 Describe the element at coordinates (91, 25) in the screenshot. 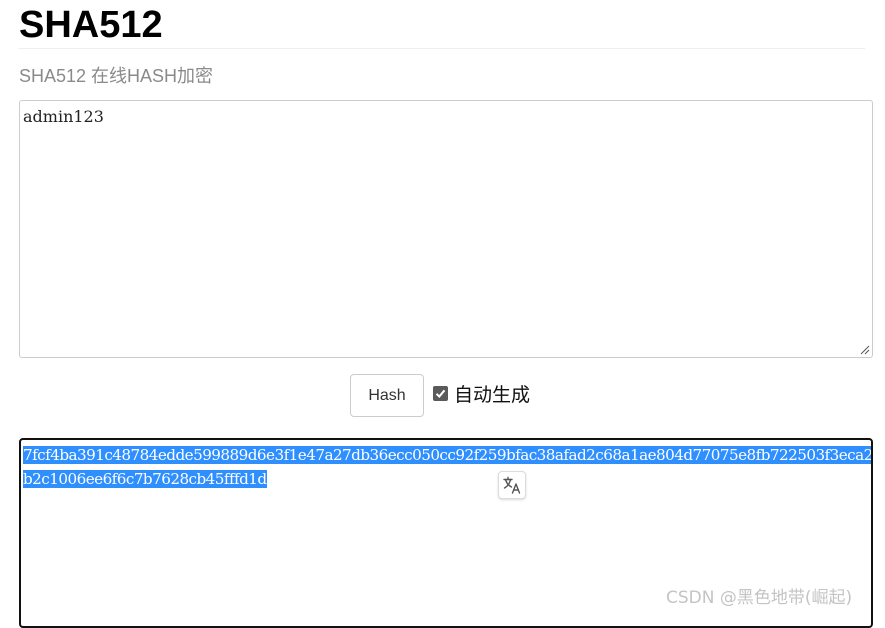

I see `page-title: SHA512` at that location.